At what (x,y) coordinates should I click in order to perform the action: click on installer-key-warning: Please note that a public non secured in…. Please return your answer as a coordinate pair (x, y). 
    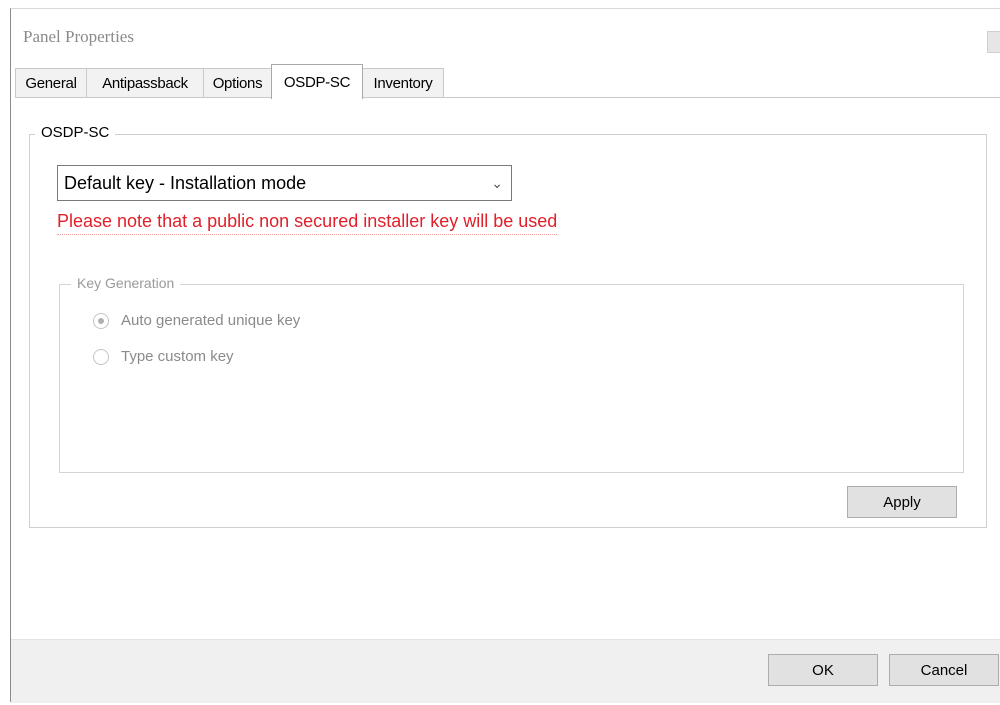
    Looking at the image, I should click on (307, 223).